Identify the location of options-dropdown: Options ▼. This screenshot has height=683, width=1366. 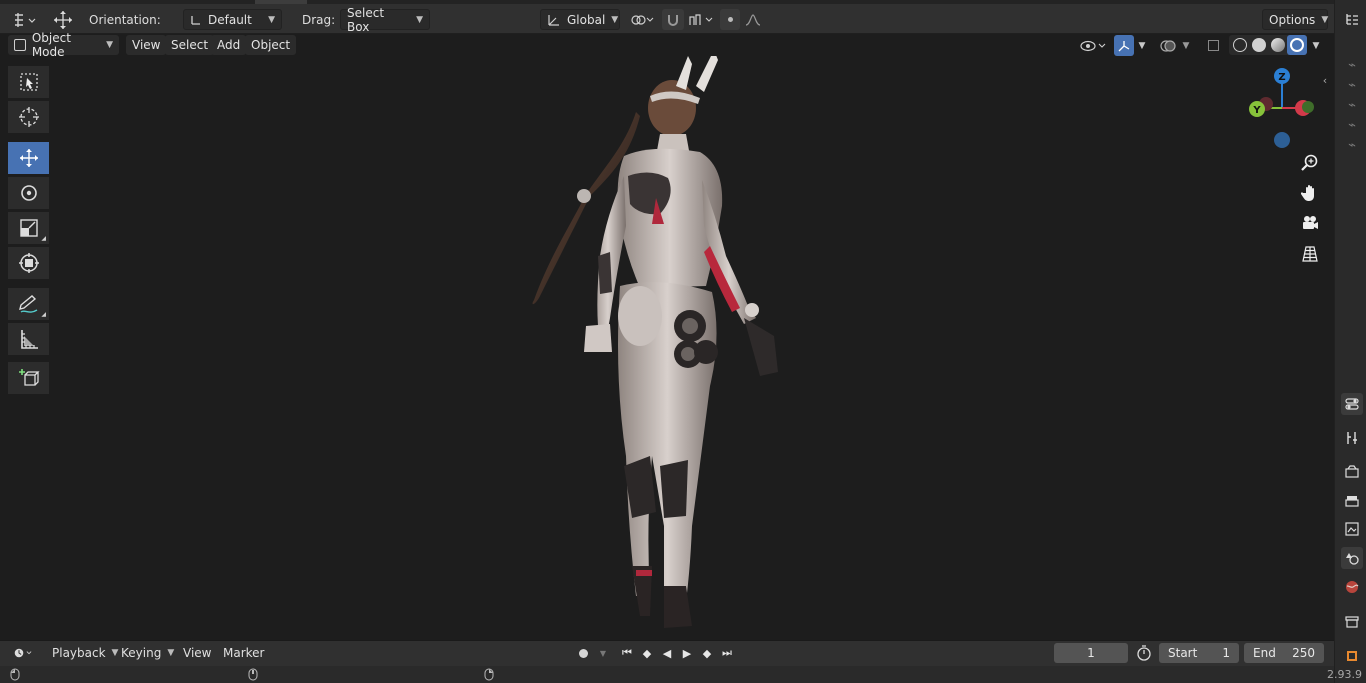
(1295, 19).